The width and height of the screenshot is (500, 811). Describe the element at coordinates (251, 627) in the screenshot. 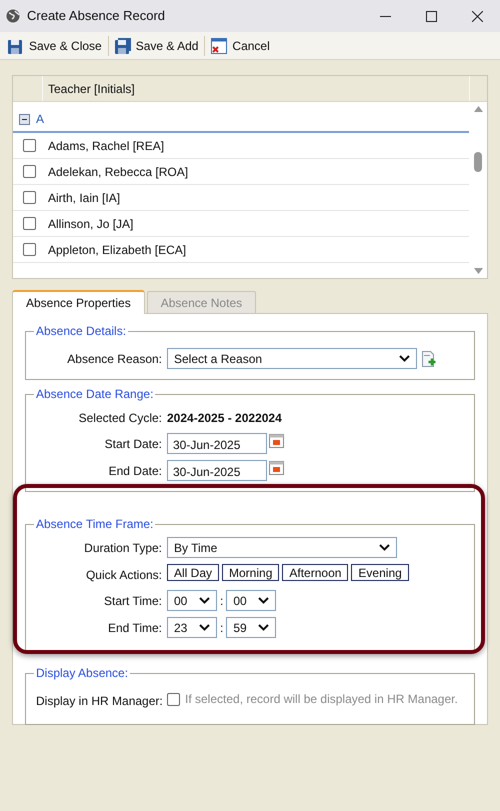

I see `minute-dropdown: 59` at that location.